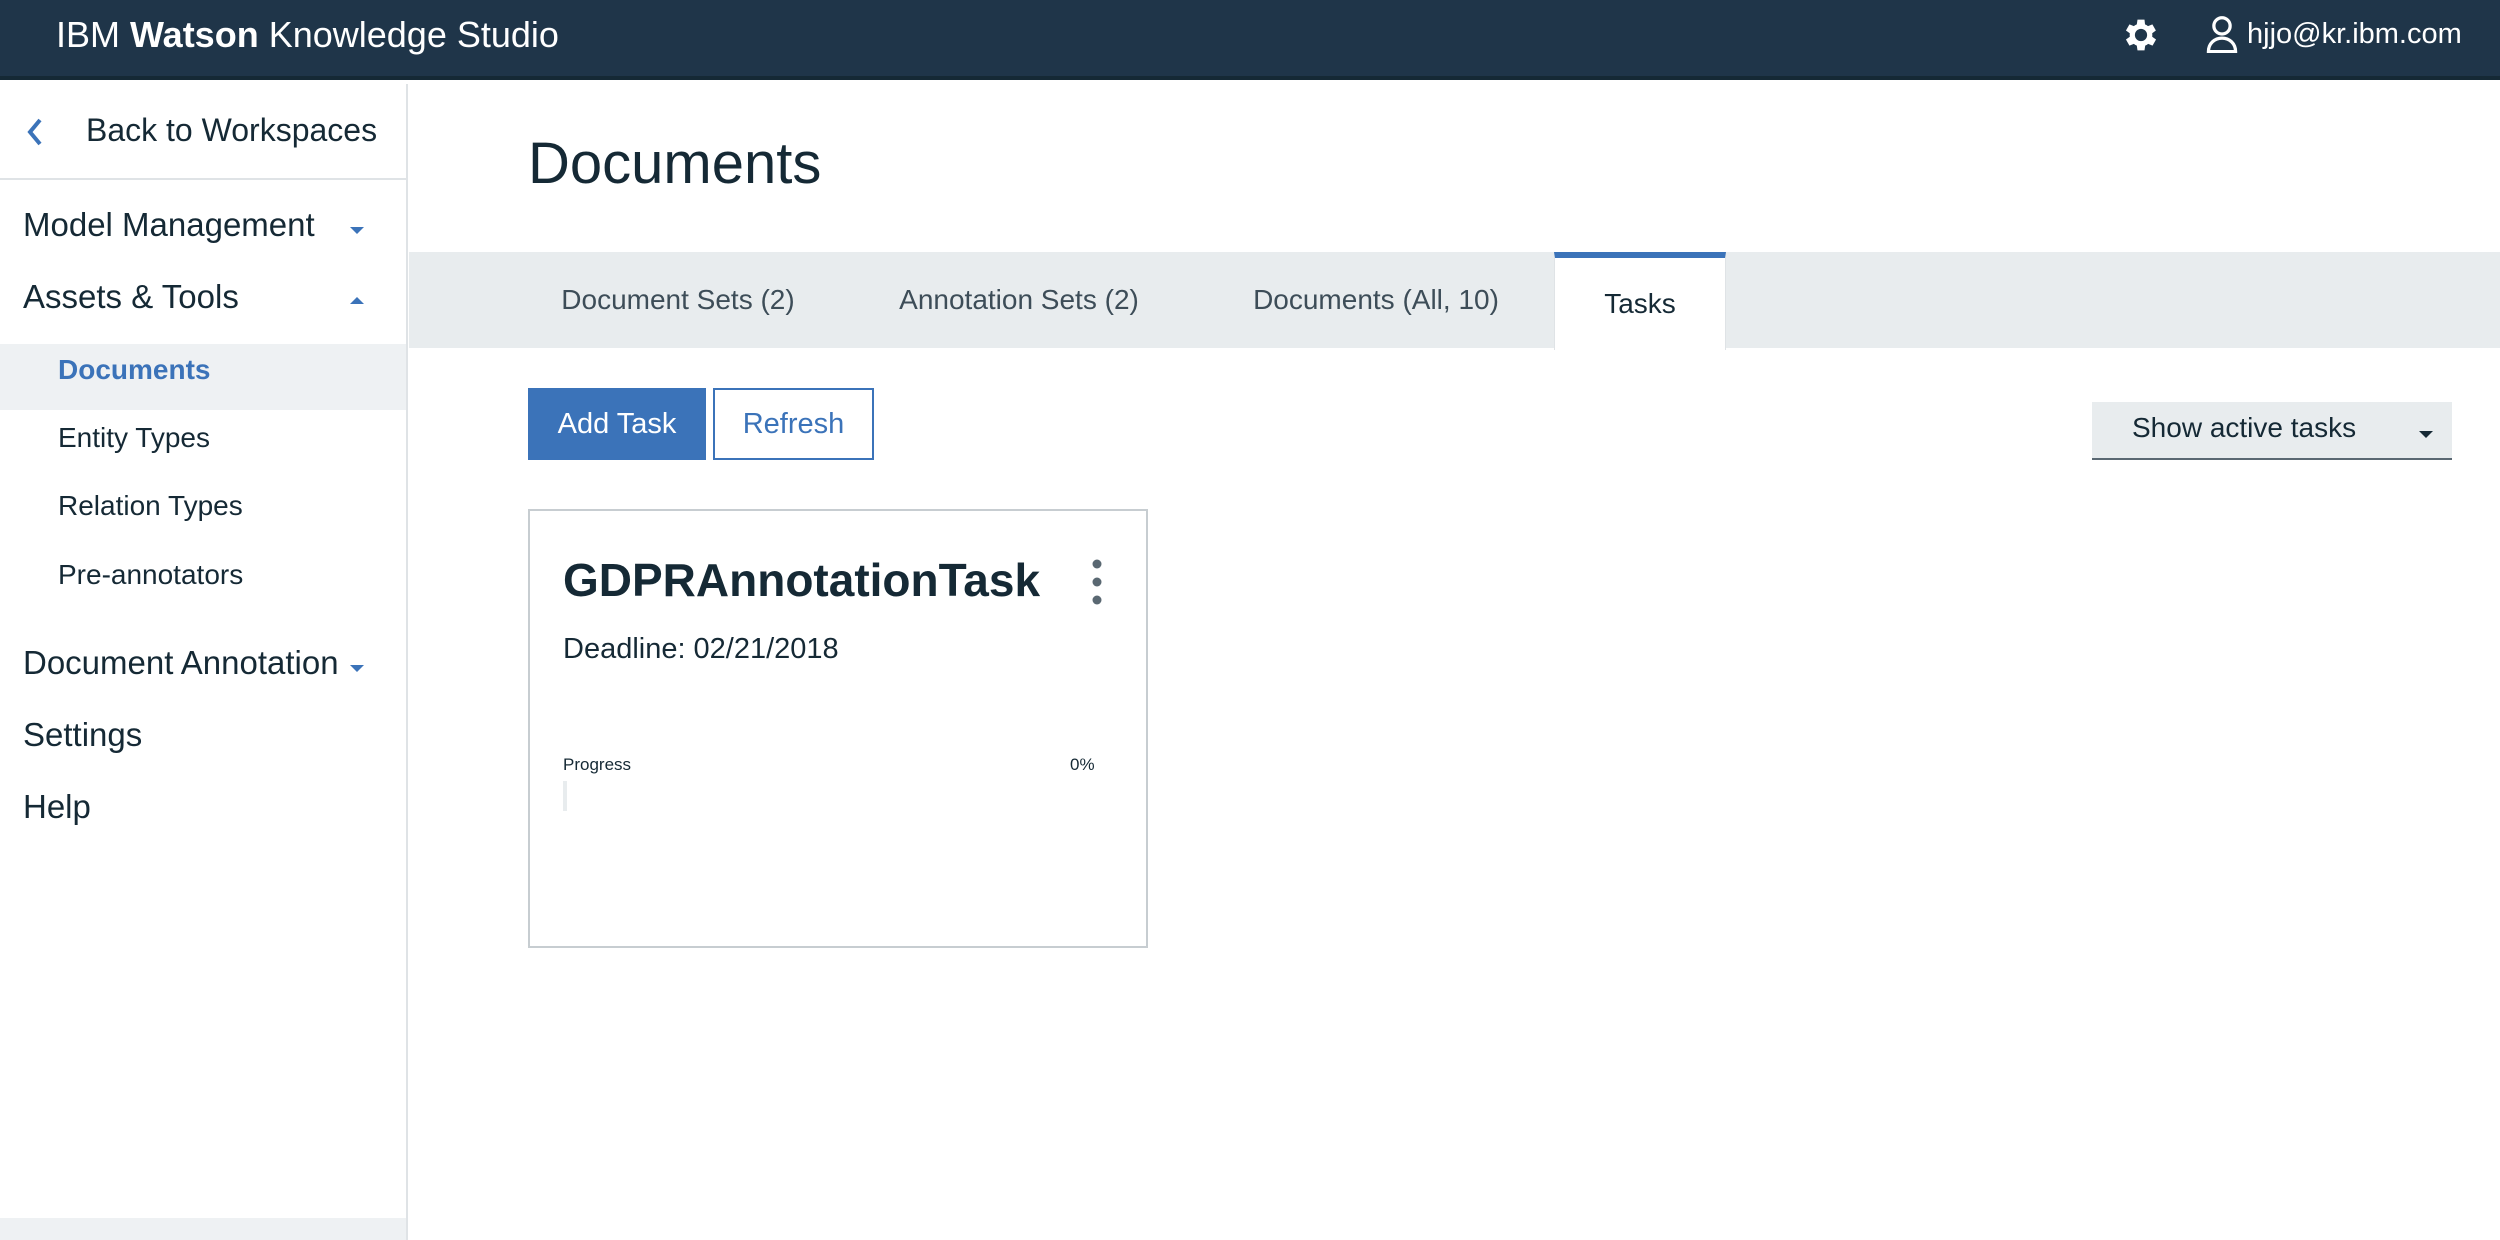  I want to click on back-label: Back to Workspaces, so click(232, 130).